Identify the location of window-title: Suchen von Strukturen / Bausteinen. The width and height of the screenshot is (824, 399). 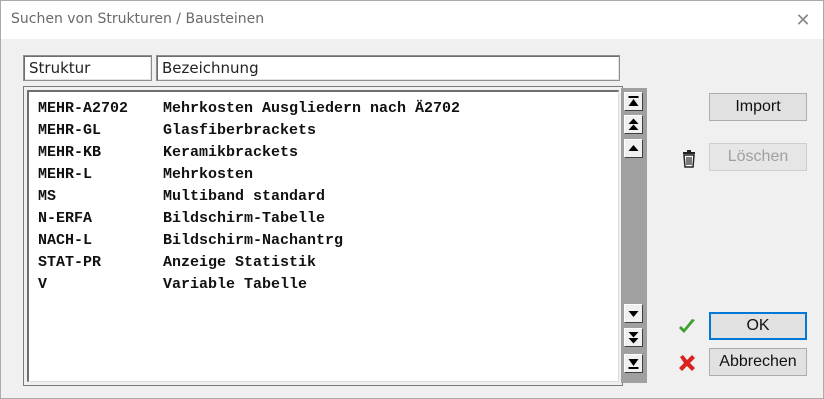
(138, 19).